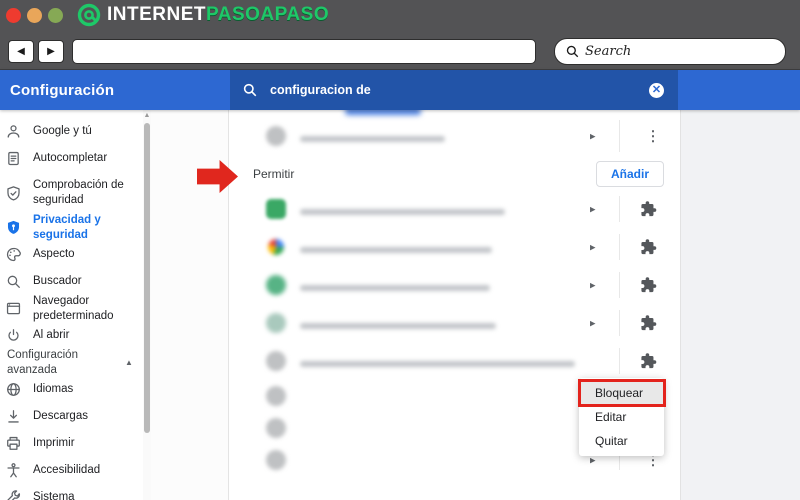  What do you see at coordinates (71, 227) in the screenshot?
I see `sidebar-item-shield-key: Privacidad y seguridad` at bounding box center [71, 227].